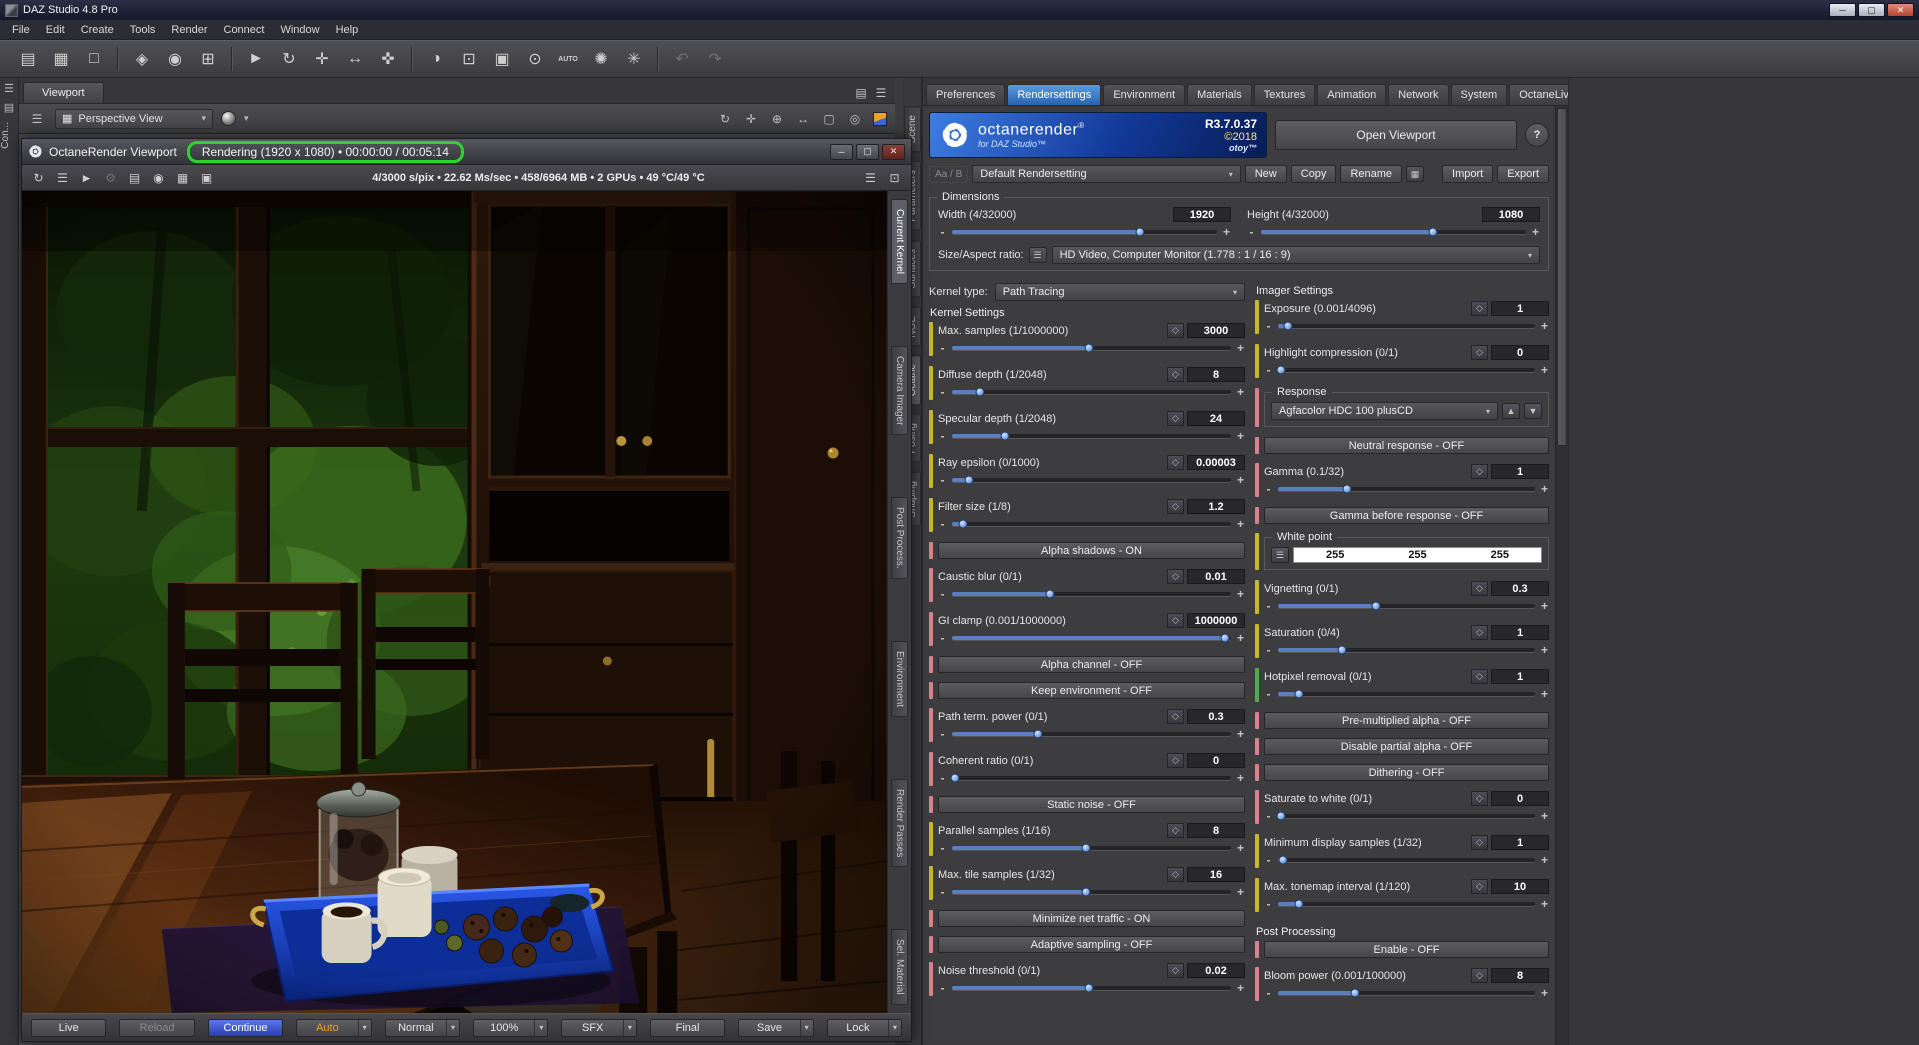 Image resolution: width=1919 pixels, height=1045 pixels. Describe the element at coordinates (1520, 886) in the screenshot. I see `param-value: 10` at that location.